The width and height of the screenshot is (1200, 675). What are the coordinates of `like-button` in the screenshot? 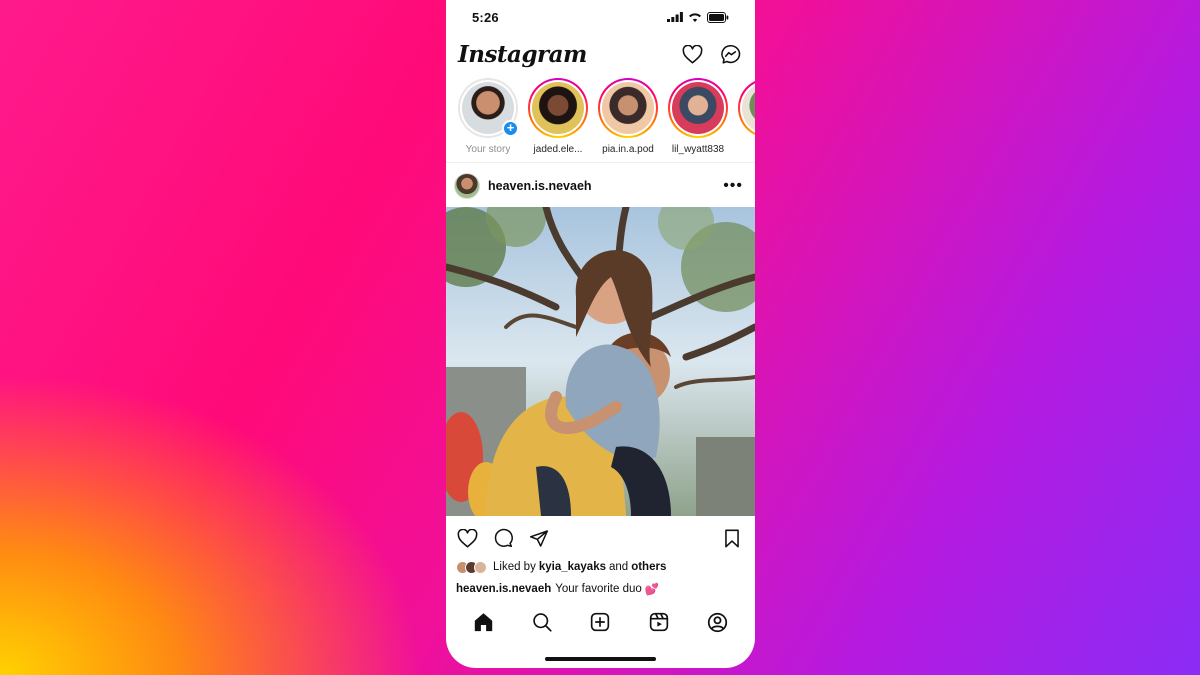 It's located at (467, 538).